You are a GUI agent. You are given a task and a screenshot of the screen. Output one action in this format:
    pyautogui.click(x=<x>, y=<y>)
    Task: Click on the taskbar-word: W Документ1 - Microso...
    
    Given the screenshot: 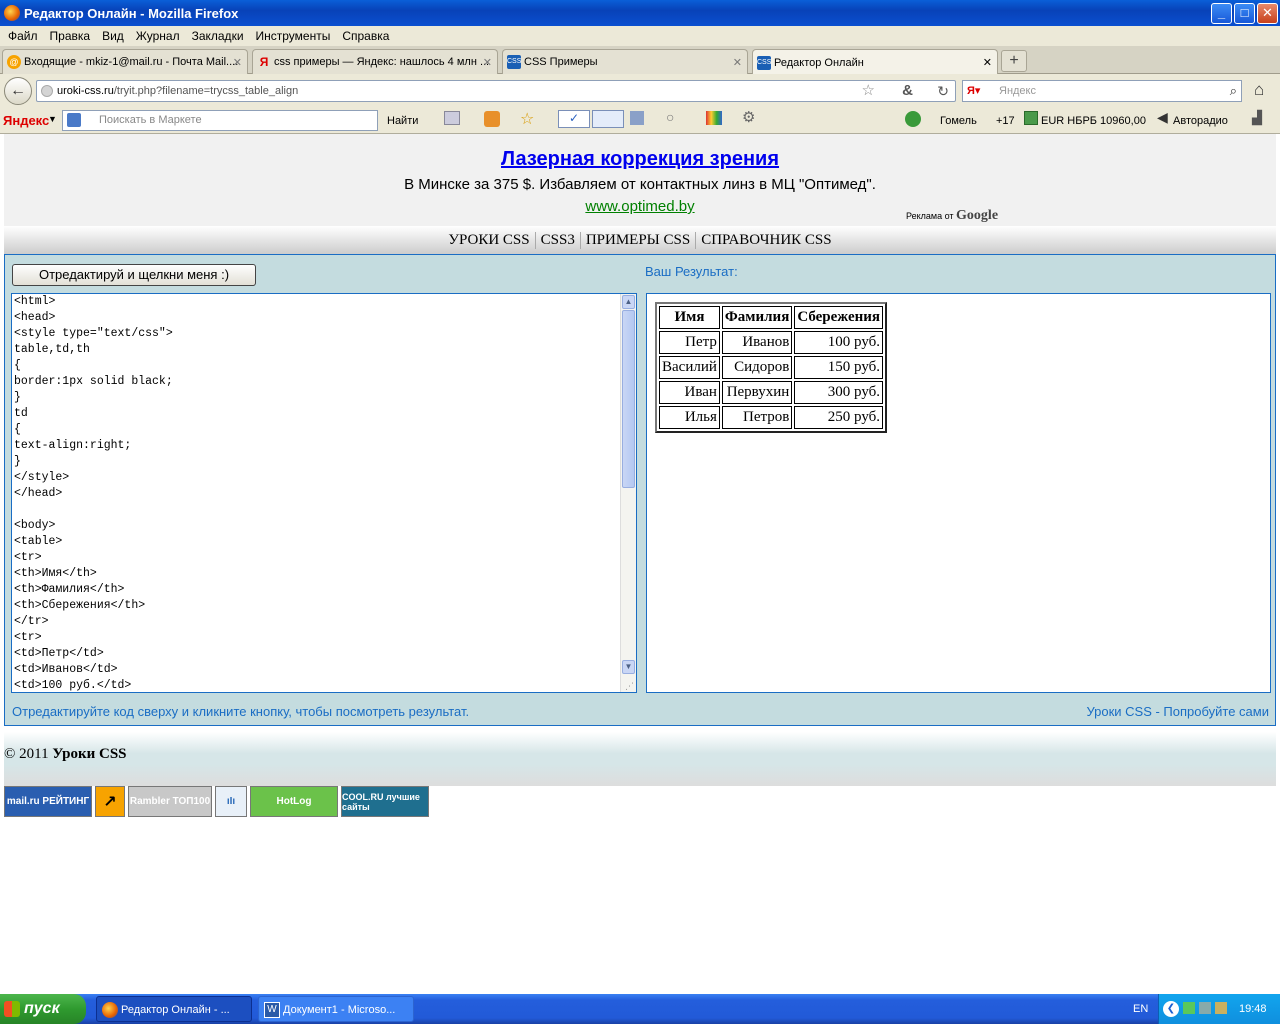 What is the action you would take?
    pyautogui.click(x=336, y=1009)
    